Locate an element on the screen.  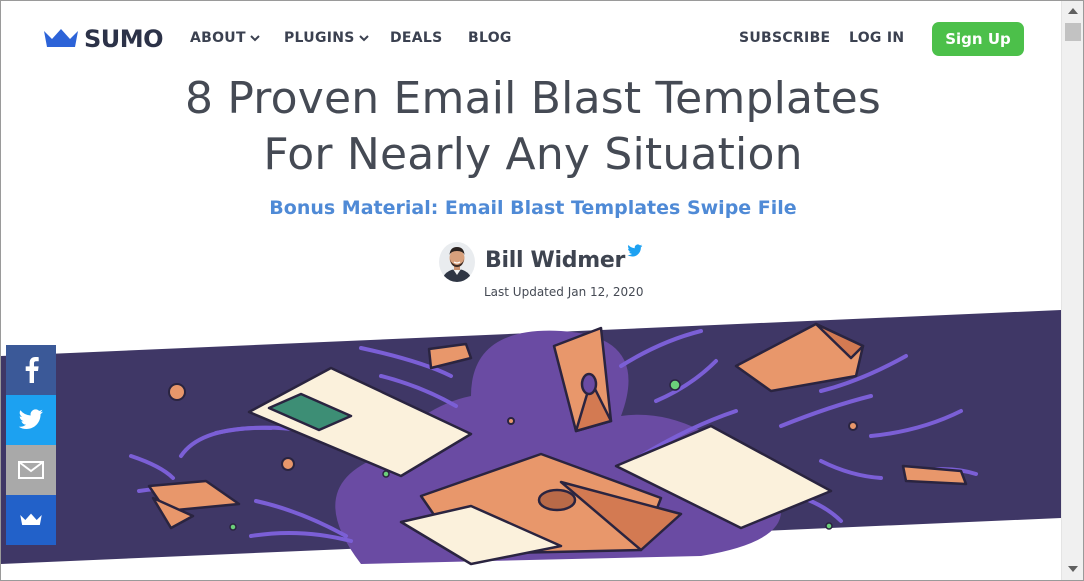
author-name: Bill Widmer is located at coordinates (555, 261).